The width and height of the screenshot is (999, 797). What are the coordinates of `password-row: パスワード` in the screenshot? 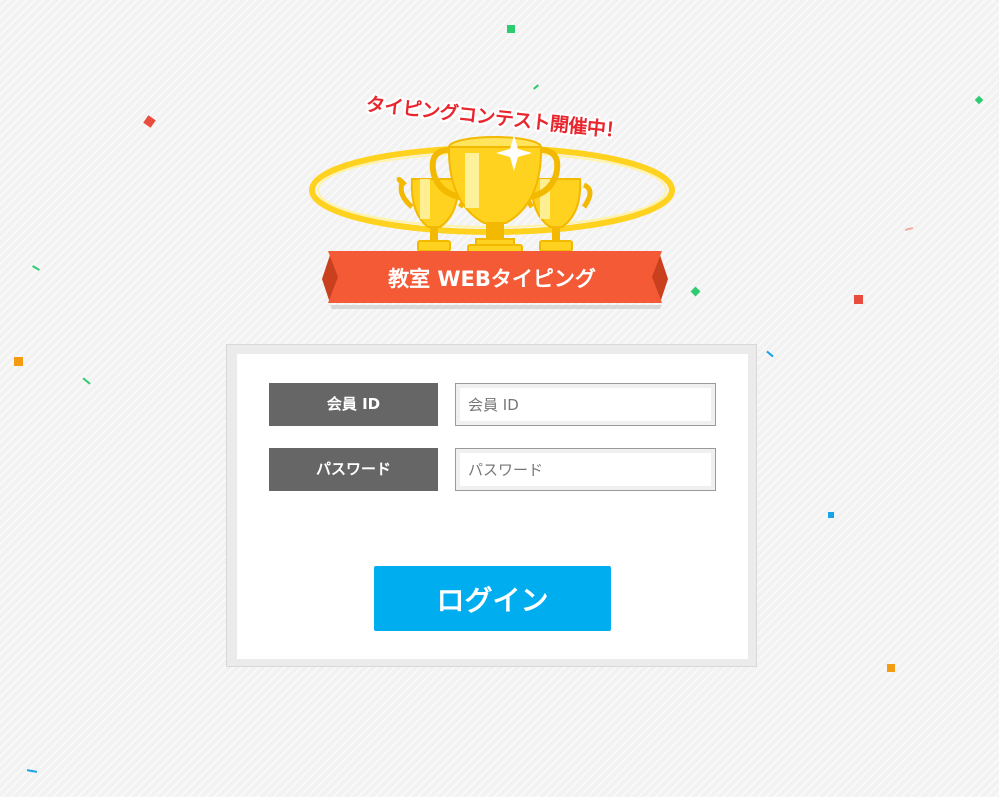 It's located at (493, 469).